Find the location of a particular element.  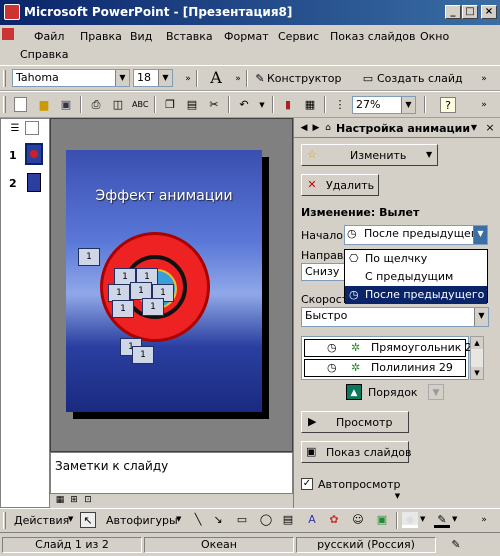

new-slide-icon: ▭ is located at coordinates (368, 79).